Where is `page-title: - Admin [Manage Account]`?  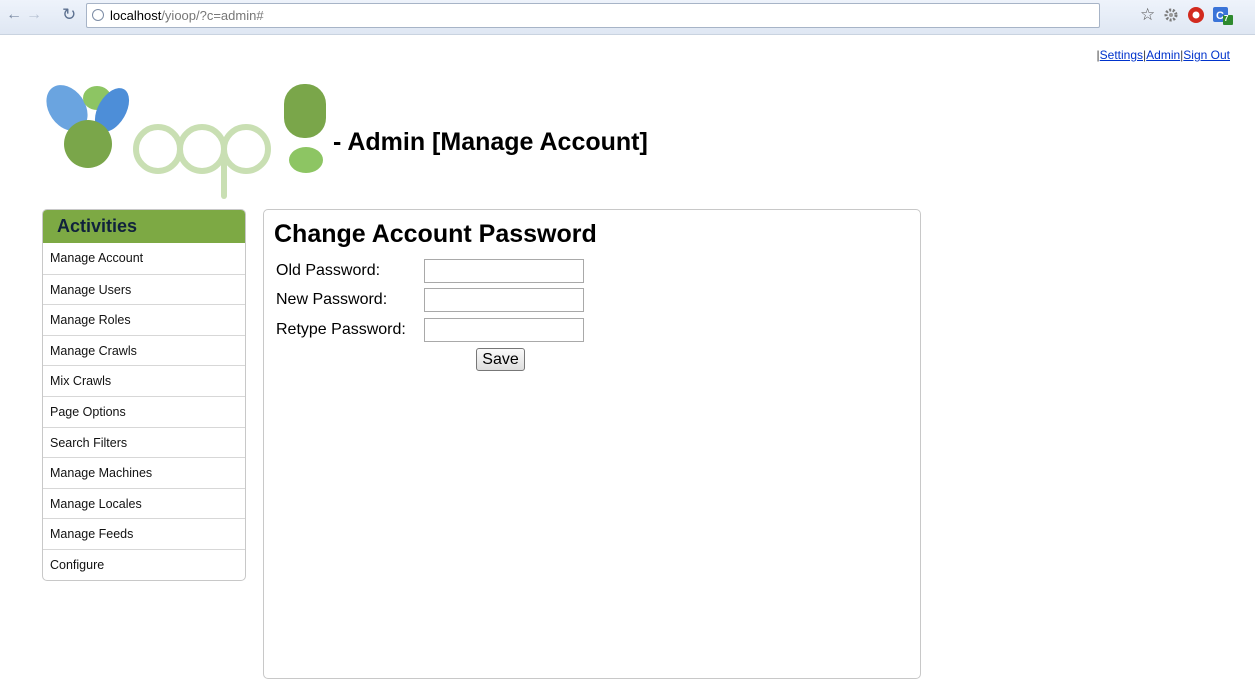
page-title: - Admin [Manage Account] is located at coordinates (490, 142).